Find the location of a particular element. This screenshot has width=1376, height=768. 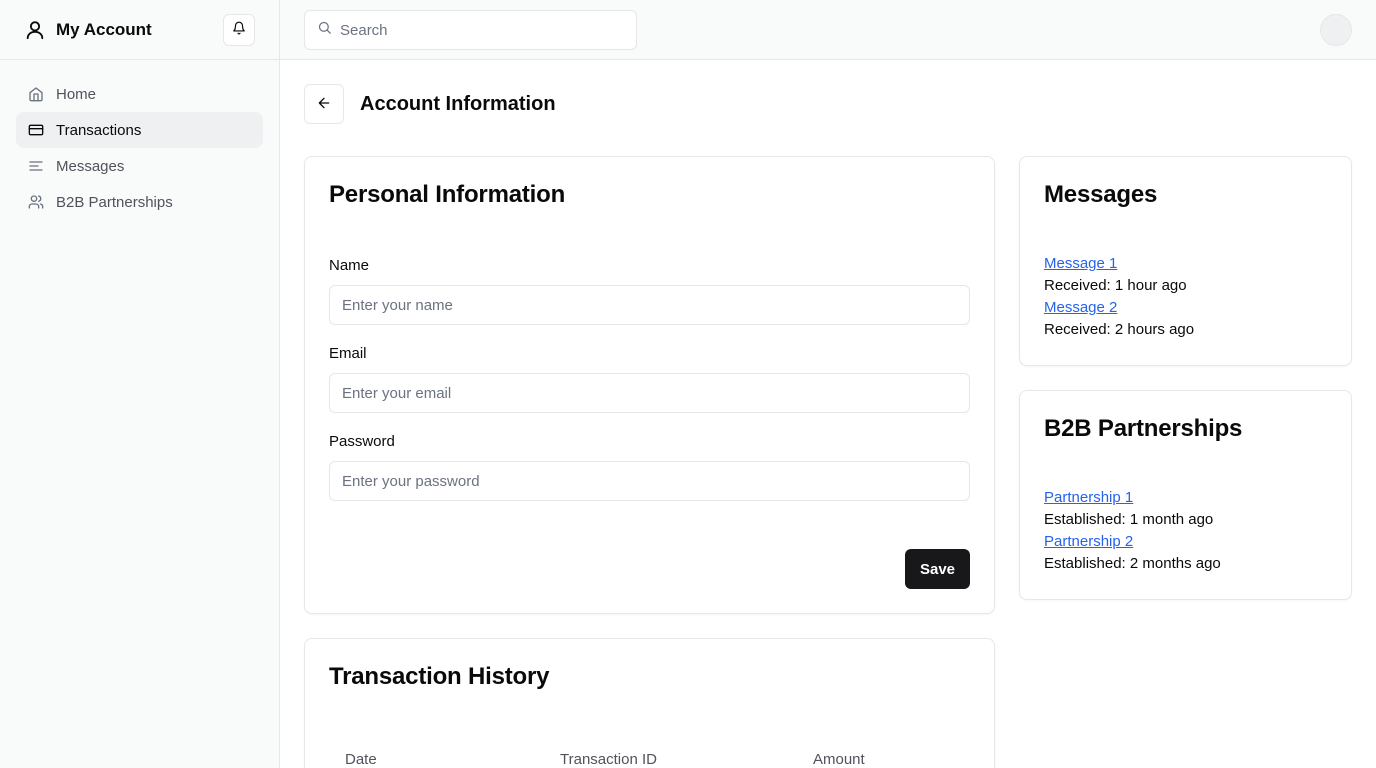

partnership-link: Partnership 2 is located at coordinates (1132, 542).